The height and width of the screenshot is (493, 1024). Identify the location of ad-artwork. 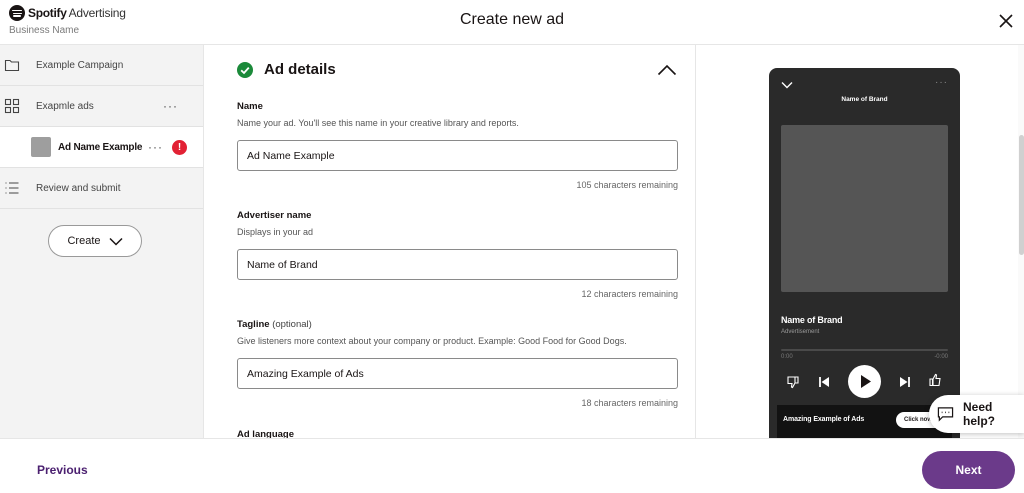
(864, 208).